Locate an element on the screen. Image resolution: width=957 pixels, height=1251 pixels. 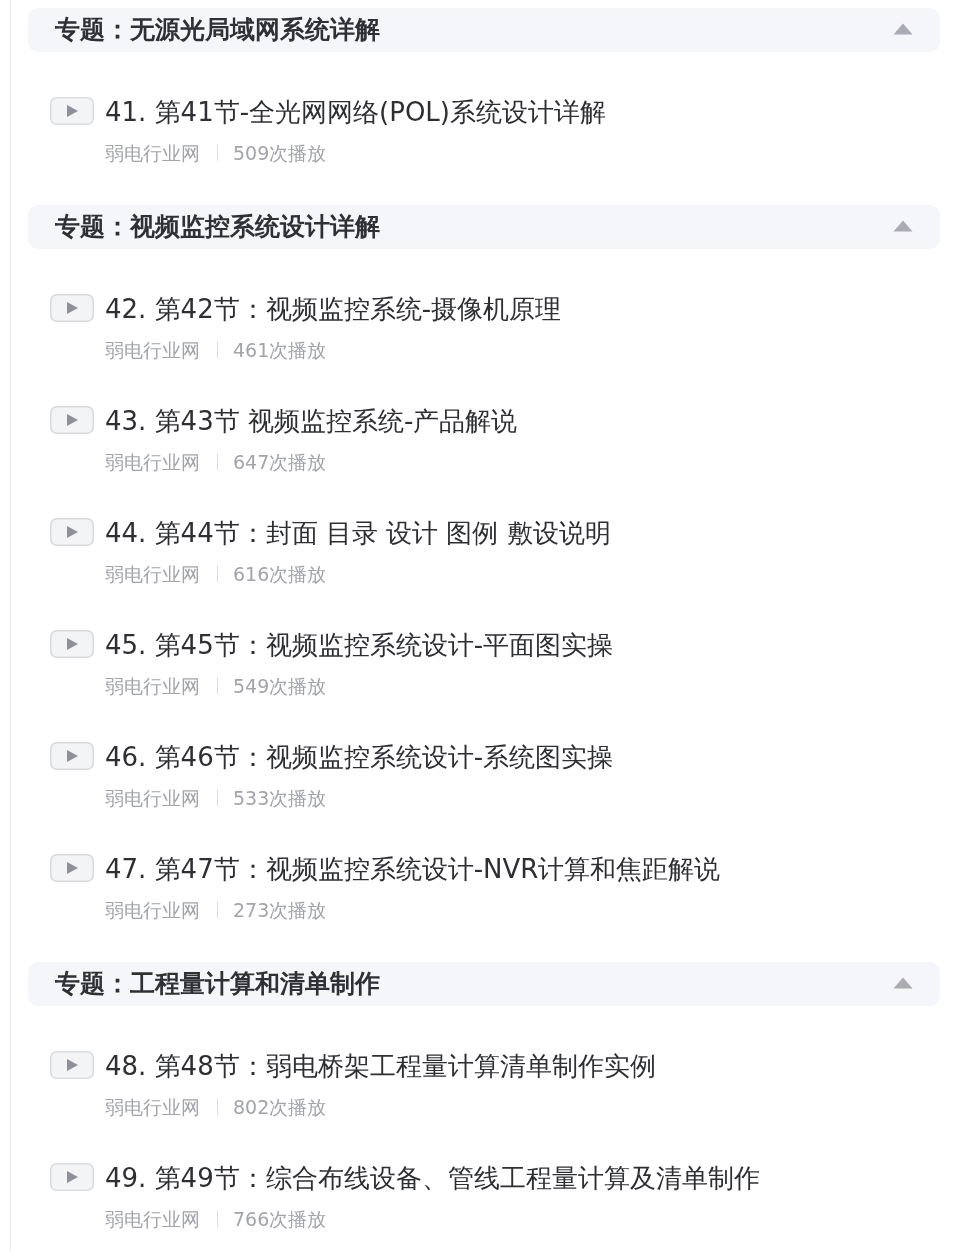
lesson-title: 44. 第44节：封面 目录 设计 图例 敷设说明 is located at coordinates (358, 533).